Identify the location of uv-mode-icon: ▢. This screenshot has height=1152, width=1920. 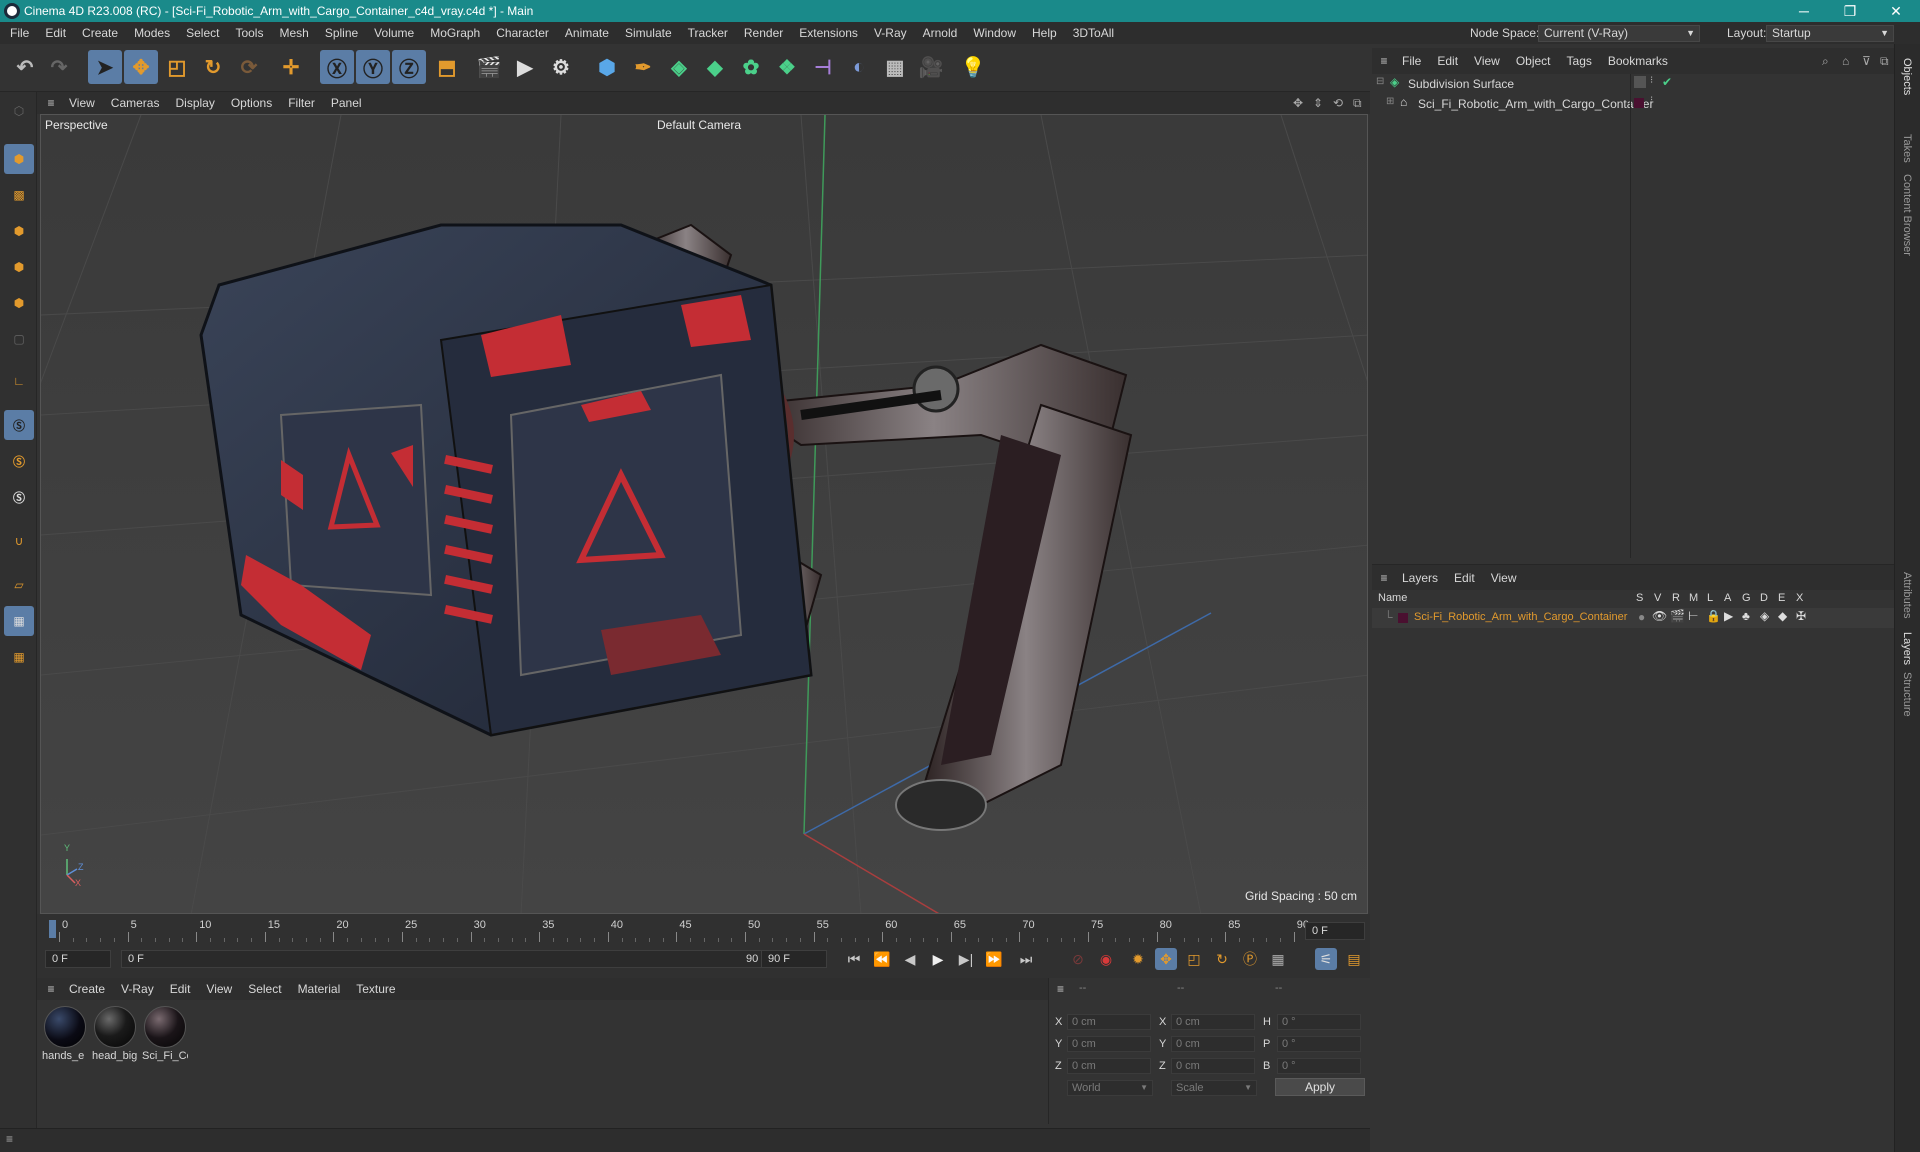
(19, 339).